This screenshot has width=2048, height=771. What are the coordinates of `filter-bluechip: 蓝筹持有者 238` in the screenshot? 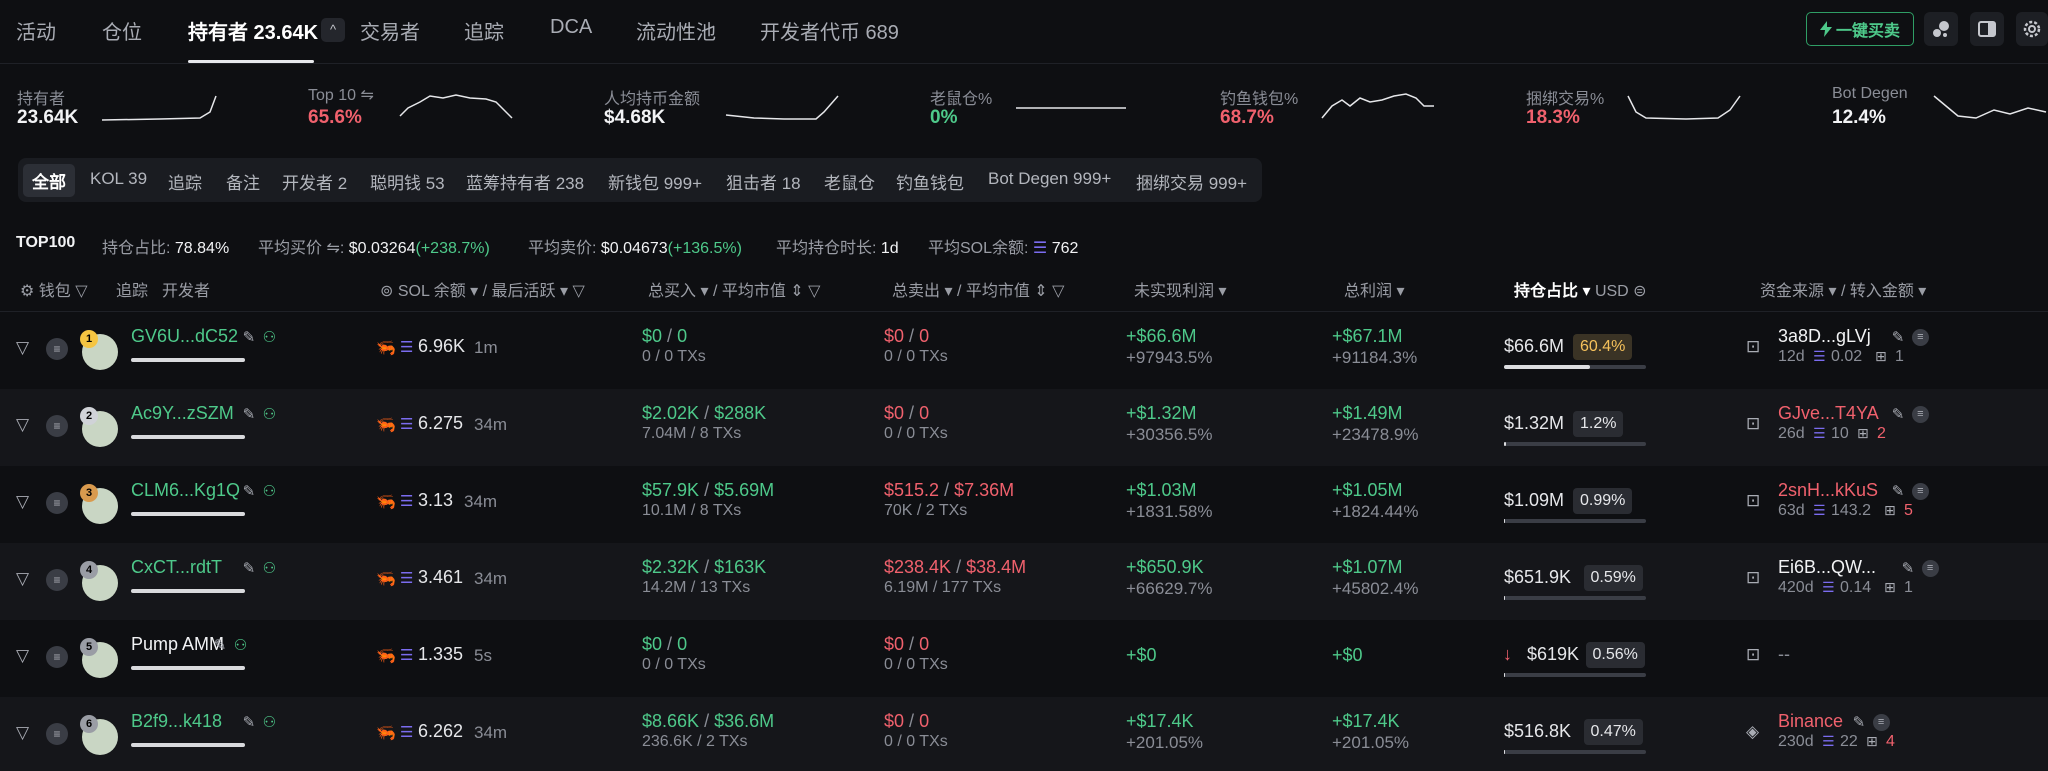 It's located at (525, 181).